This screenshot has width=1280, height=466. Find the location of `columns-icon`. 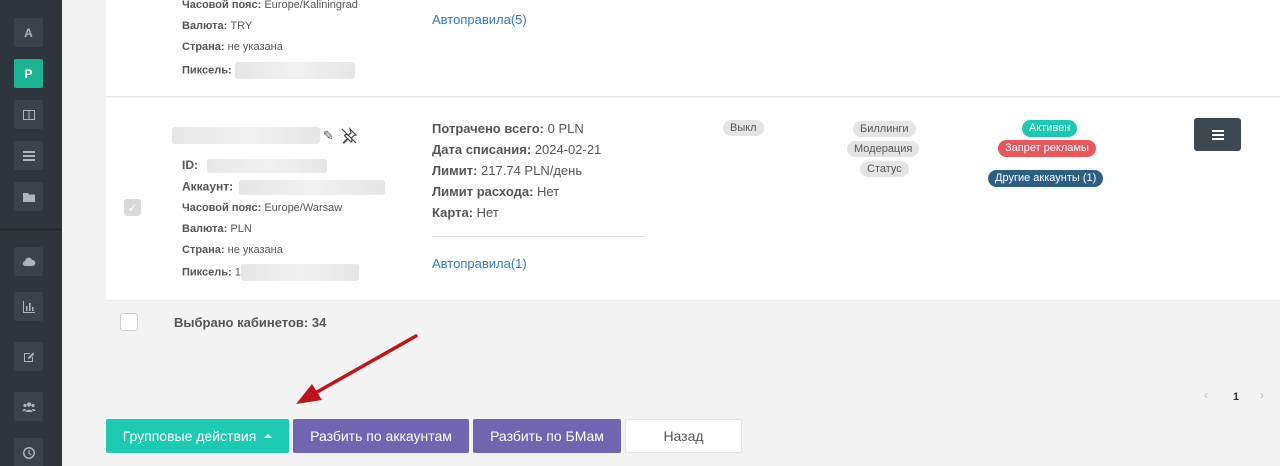

columns-icon is located at coordinates (28, 114).